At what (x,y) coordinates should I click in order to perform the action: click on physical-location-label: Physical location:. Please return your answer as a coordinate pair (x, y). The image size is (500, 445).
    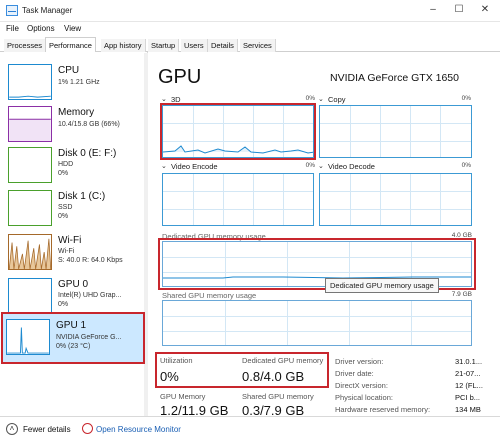
    Looking at the image, I should click on (364, 397).